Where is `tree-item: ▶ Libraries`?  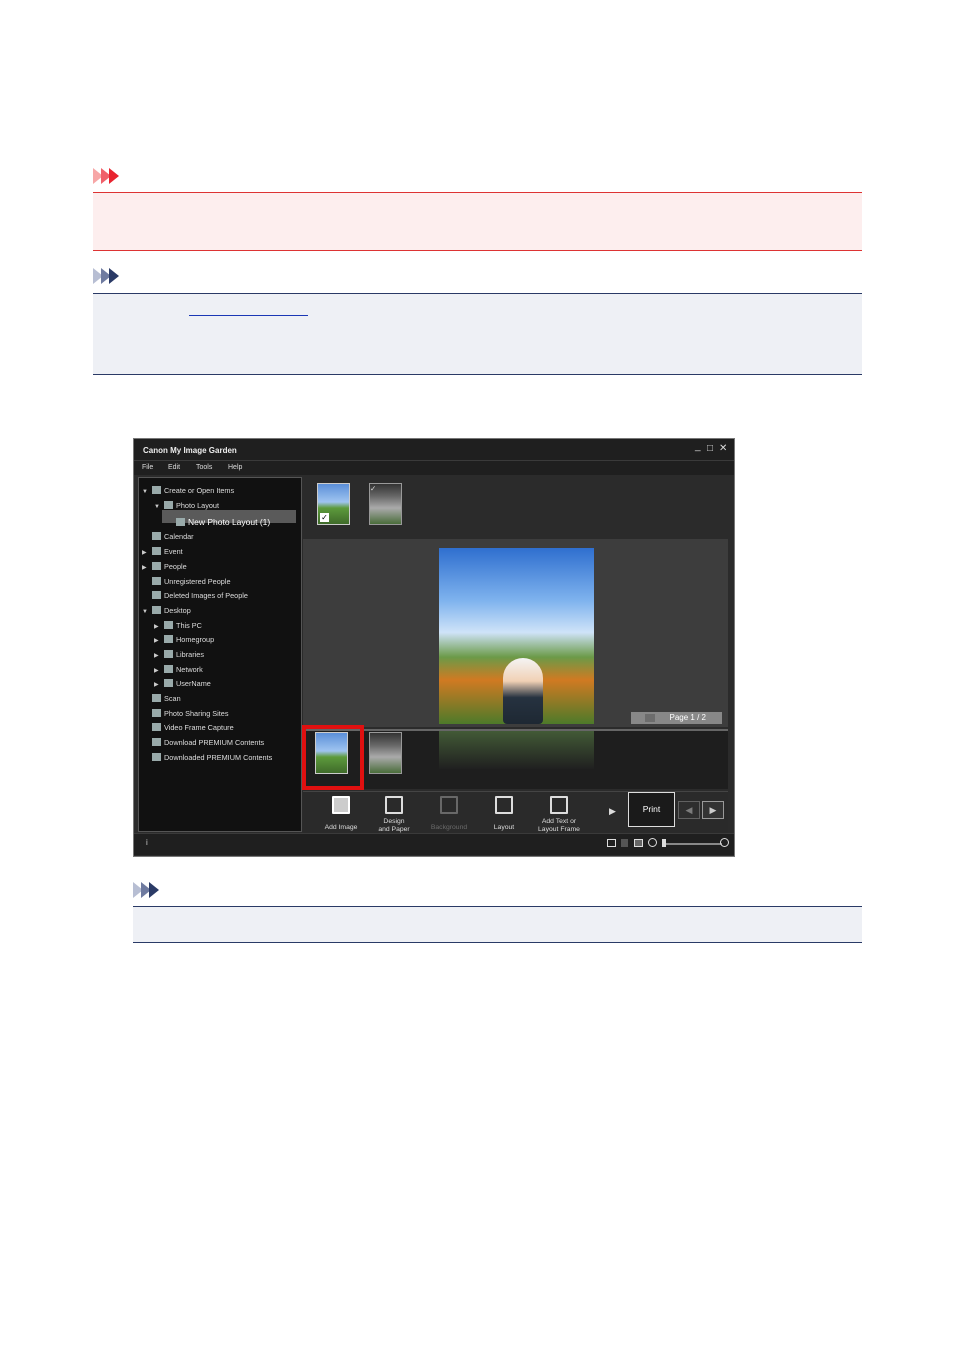 tree-item: ▶ Libraries is located at coordinates (179, 655).